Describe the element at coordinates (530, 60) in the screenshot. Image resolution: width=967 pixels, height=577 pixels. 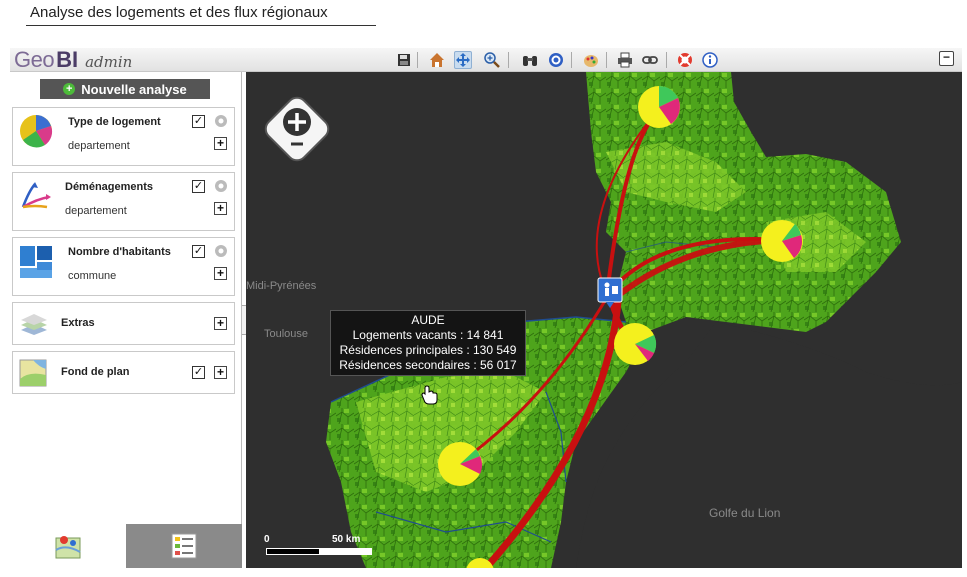
I see `binoculars-icon` at that location.